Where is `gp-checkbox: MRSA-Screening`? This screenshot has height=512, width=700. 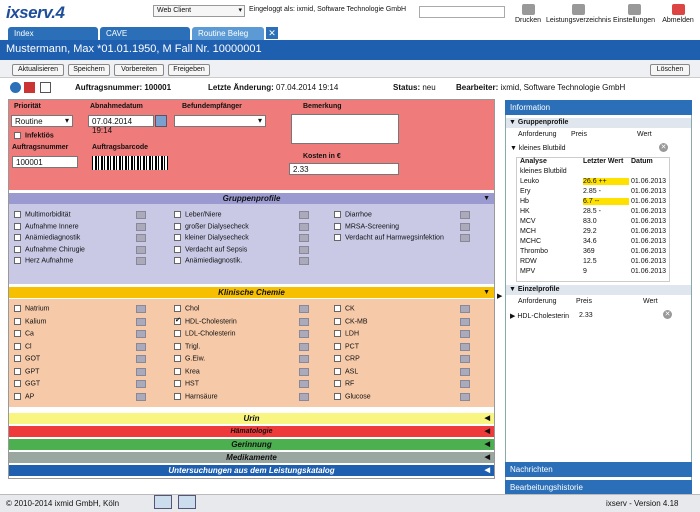 gp-checkbox: MRSA-Screening is located at coordinates (366, 226).